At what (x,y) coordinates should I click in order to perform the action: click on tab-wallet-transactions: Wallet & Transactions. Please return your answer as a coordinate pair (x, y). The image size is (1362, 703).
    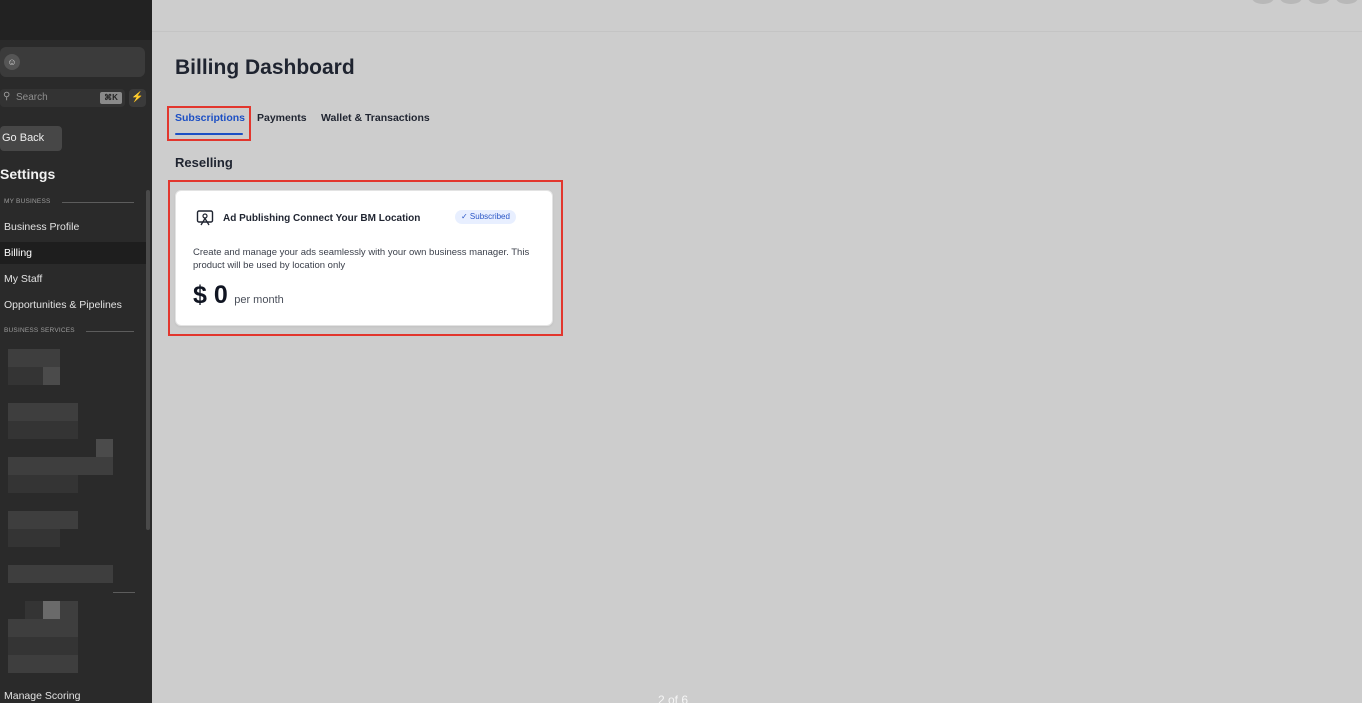
    Looking at the image, I should click on (375, 118).